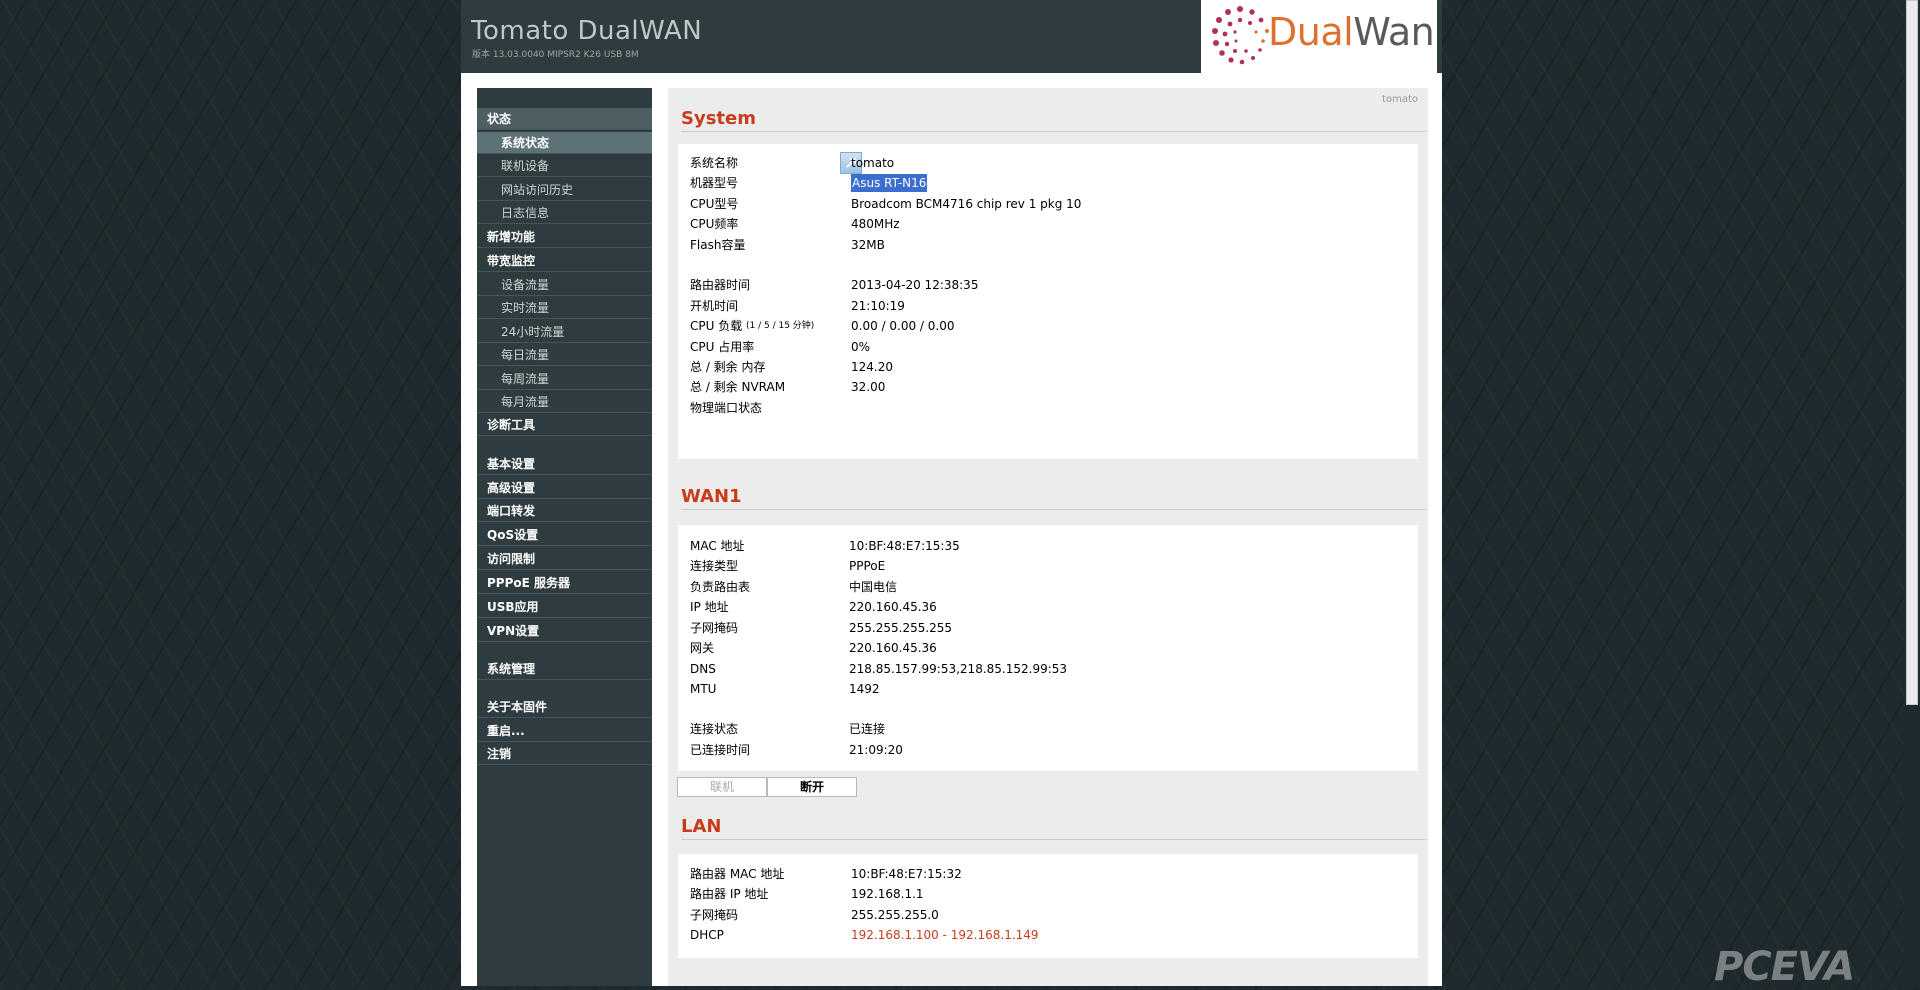 This screenshot has width=1920, height=990. What do you see at coordinates (1050, 729) in the screenshot?
I see `info-row: 连接状态 已连接` at bounding box center [1050, 729].